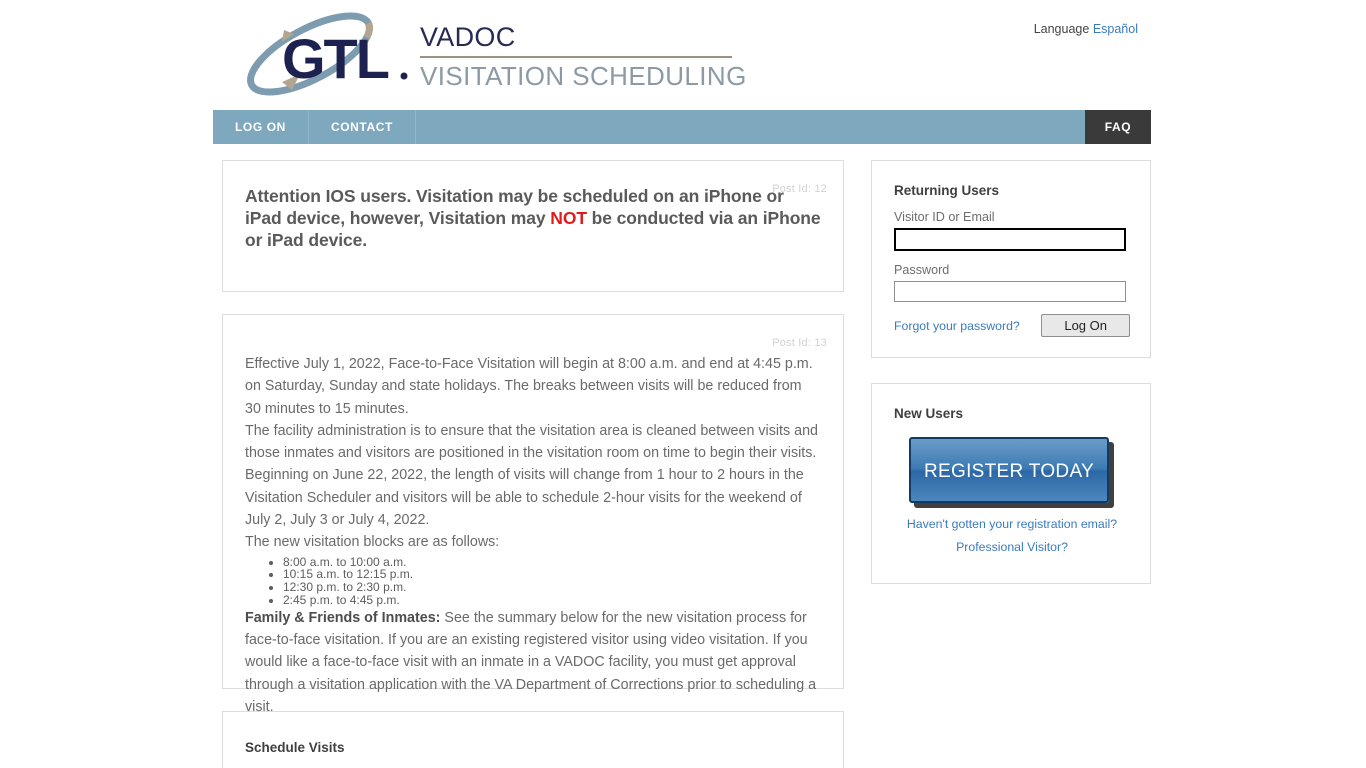 Image resolution: width=1366 pixels, height=768 pixels. I want to click on password-input, so click(1010, 291).